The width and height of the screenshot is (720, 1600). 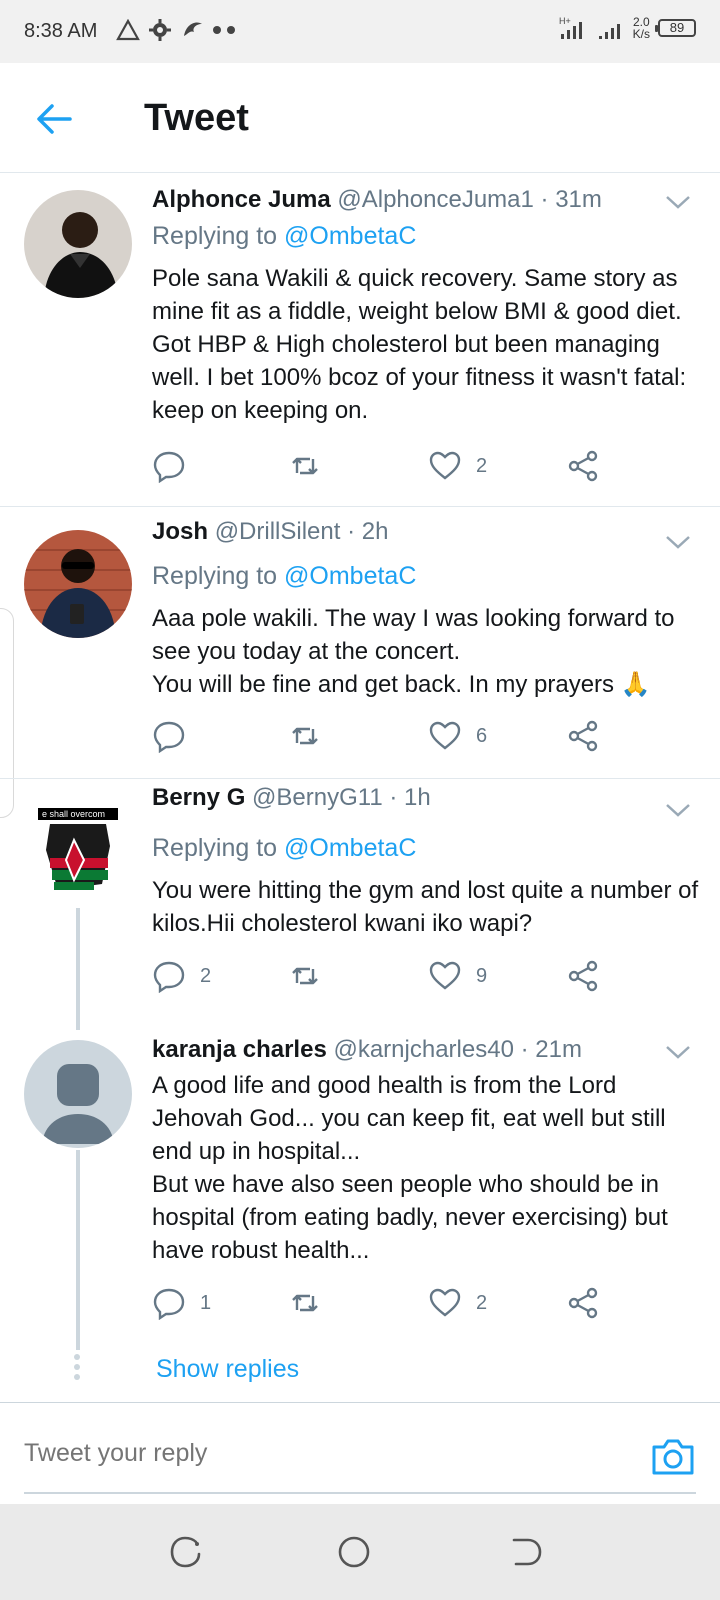 I want to click on reply-composer, so click(x=360, y=1453).